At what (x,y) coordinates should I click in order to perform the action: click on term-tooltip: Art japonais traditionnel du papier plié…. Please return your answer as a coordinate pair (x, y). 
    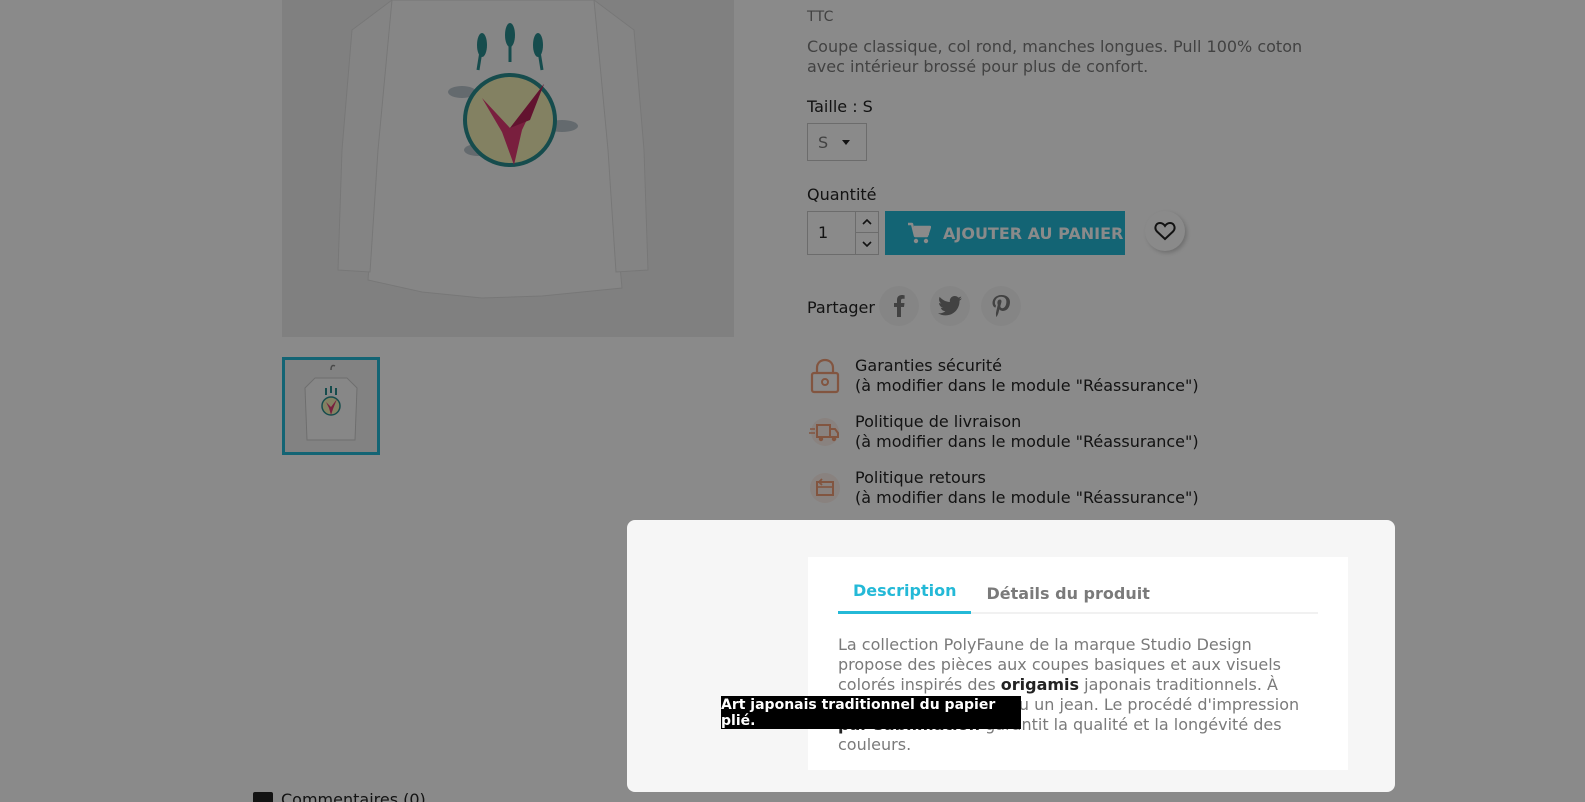
    Looking at the image, I should click on (871, 712).